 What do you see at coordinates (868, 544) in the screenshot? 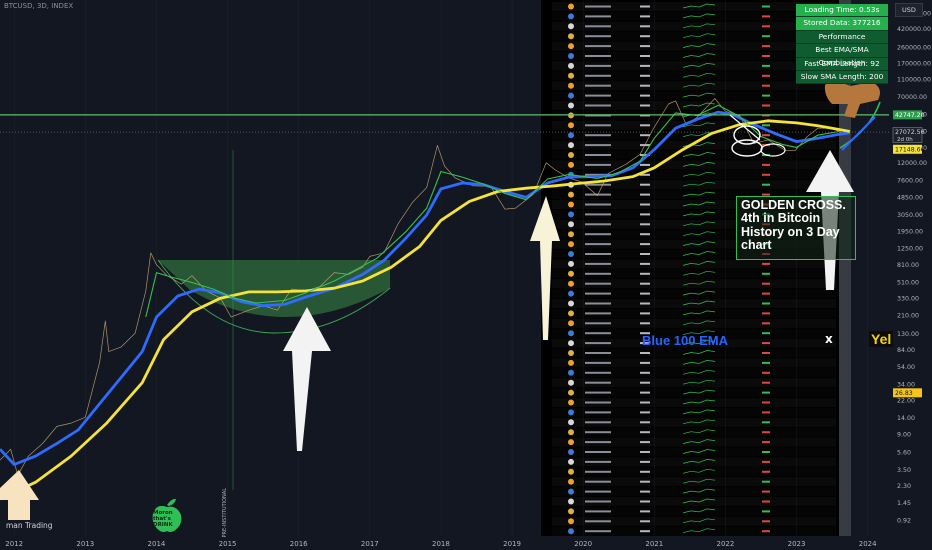
I see `x-tick-label: 2024` at bounding box center [868, 544].